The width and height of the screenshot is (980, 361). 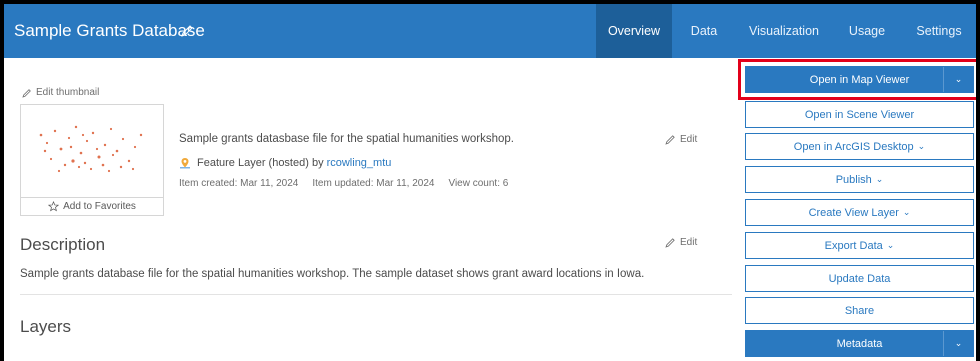 I want to click on metadata-label: Metadata, so click(x=859, y=343).